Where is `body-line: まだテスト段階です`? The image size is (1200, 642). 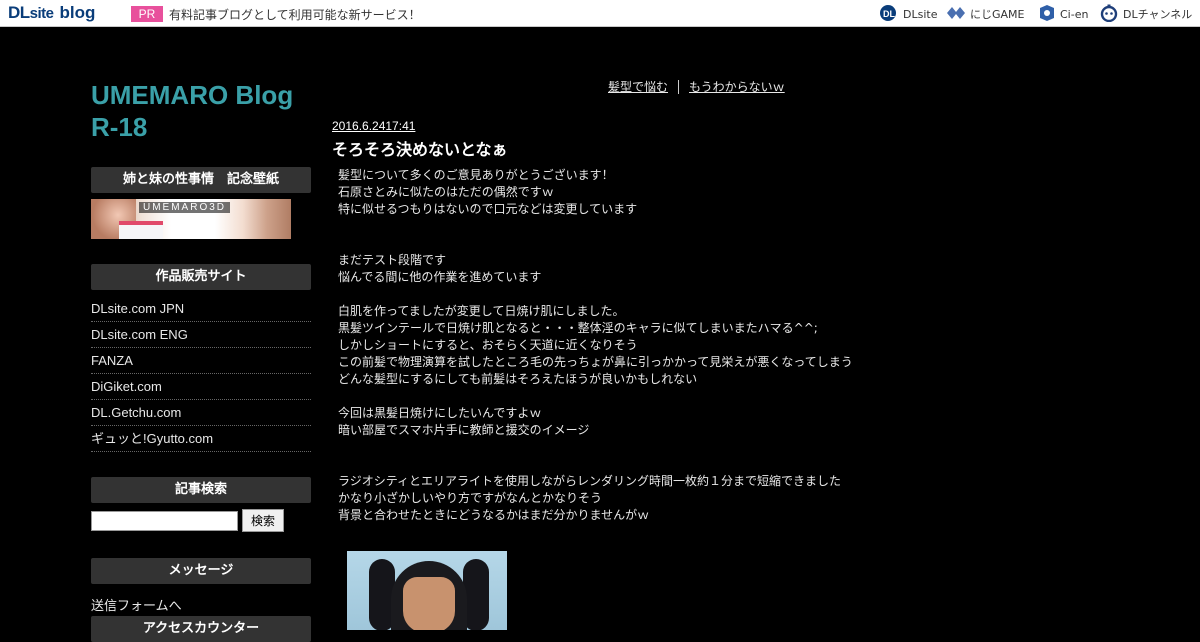
body-line: まだテスト段階です is located at coordinates (392, 260).